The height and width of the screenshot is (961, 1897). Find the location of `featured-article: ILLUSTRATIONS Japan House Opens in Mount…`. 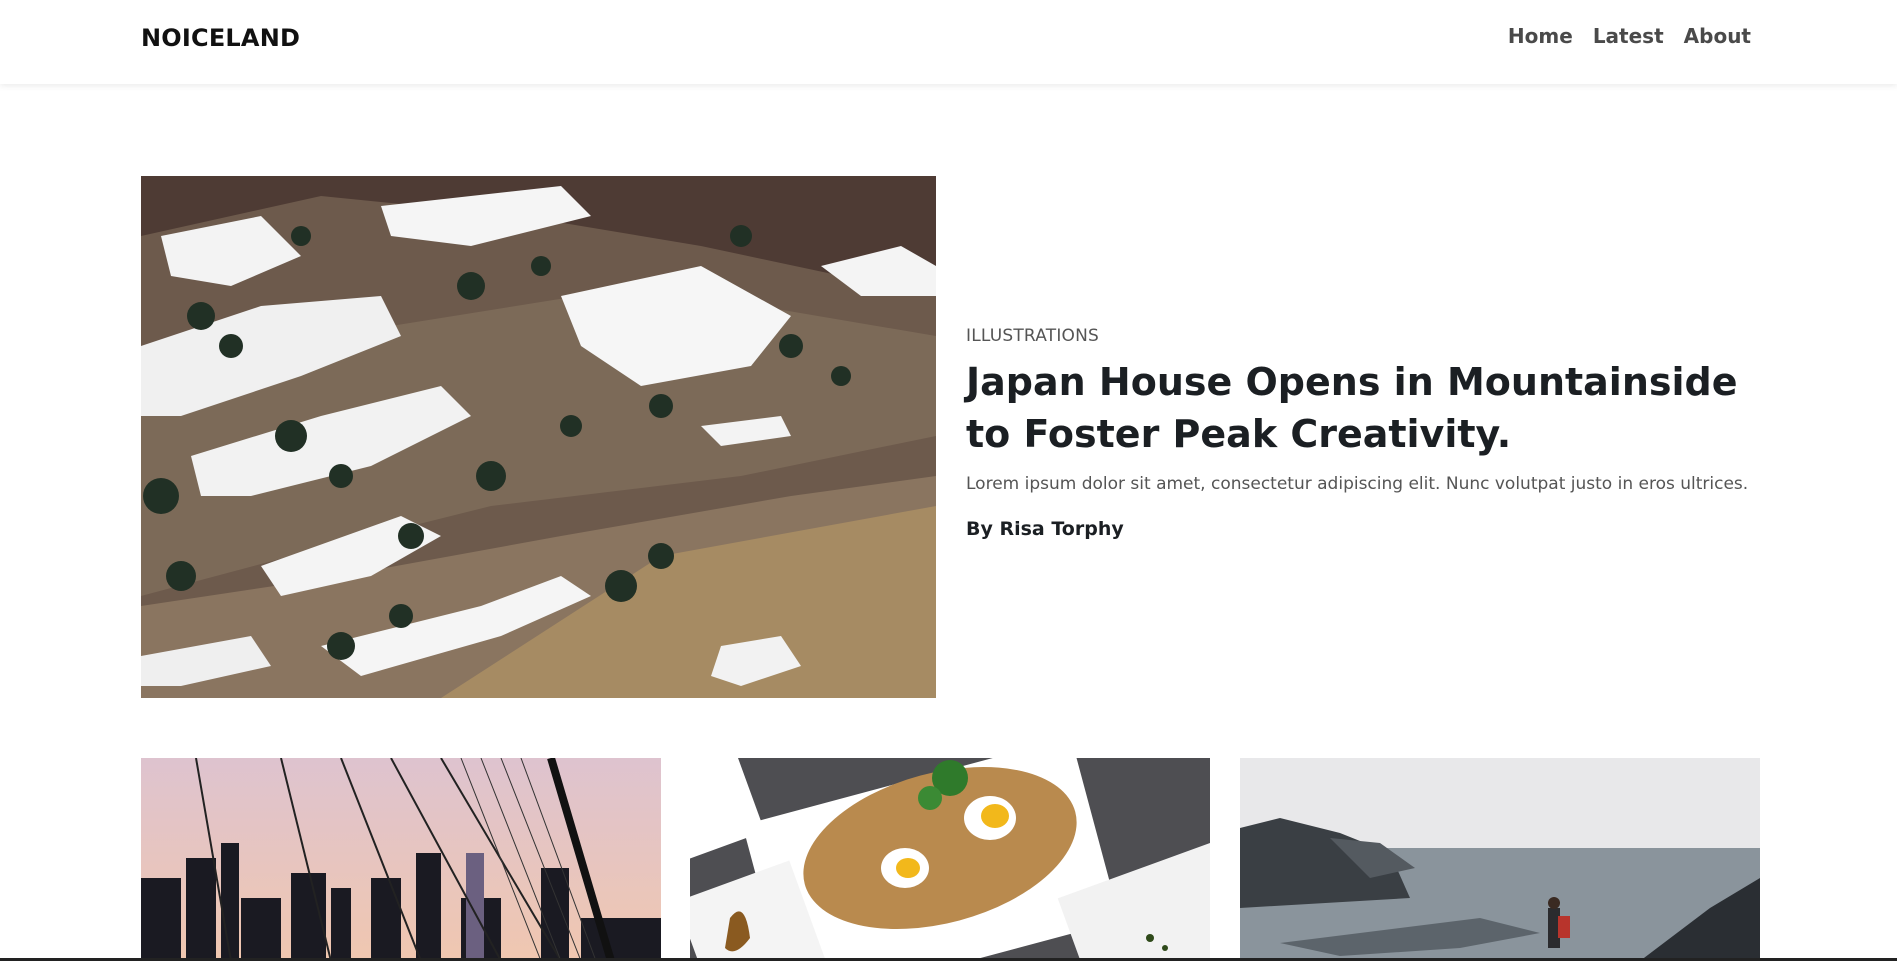

featured-article: ILLUSTRATIONS Japan House Opens in Mount… is located at coordinates (1366, 433).